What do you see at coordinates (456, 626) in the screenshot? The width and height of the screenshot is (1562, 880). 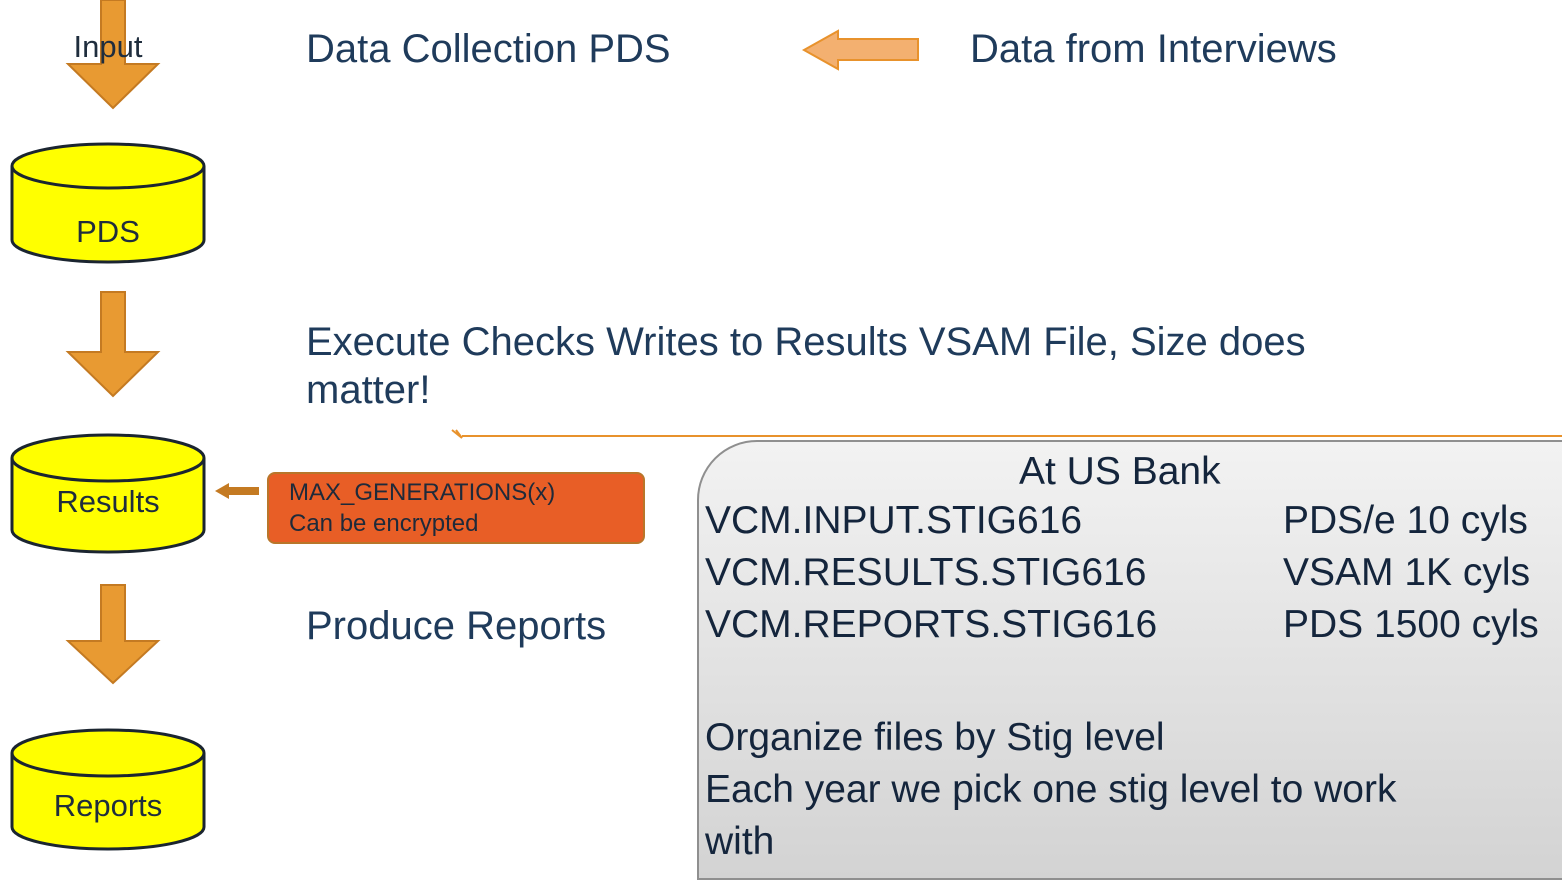 I see `produce-reports-step: Produce Reports` at bounding box center [456, 626].